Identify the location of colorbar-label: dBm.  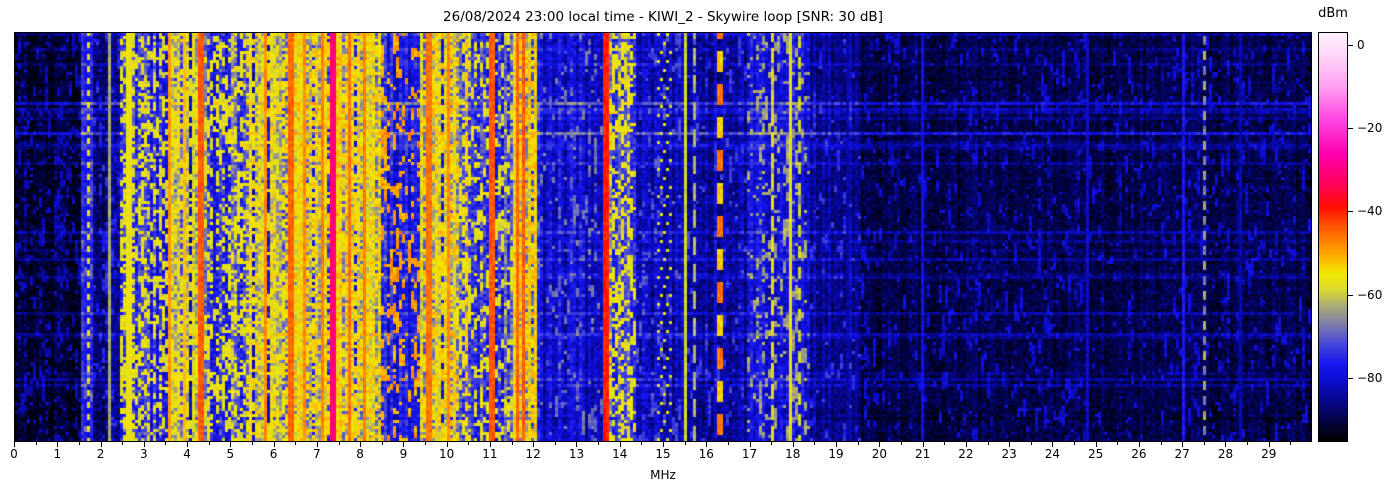
(1333, 13).